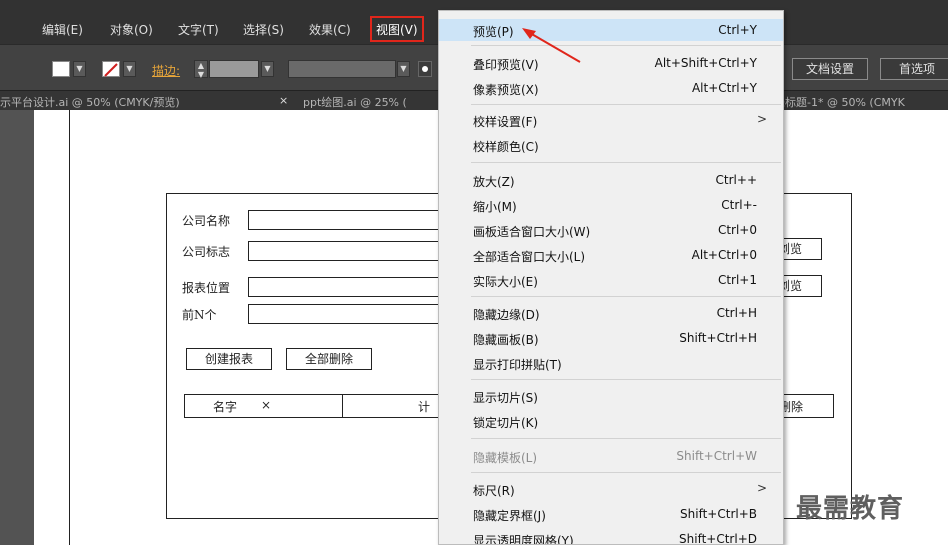 Image resolution: width=948 pixels, height=545 pixels. I want to click on watermark-logo: 最需教育, so click(850, 509).